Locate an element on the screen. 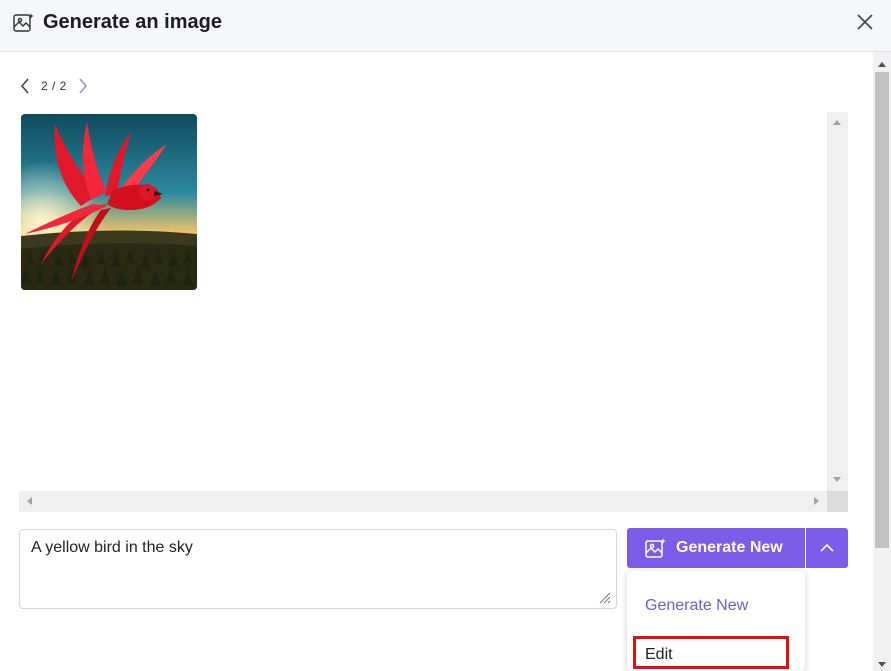  gallery-horizontal-scrollbar is located at coordinates (423, 501).